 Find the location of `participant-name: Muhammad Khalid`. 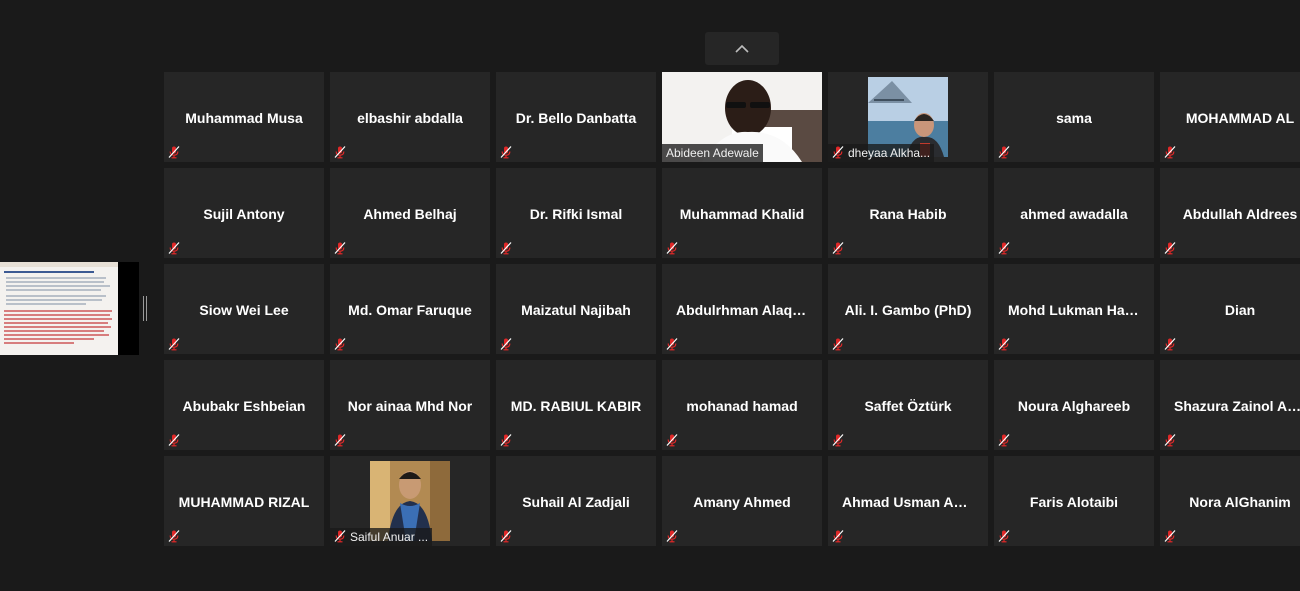

participant-name: Muhammad Khalid is located at coordinates (742, 214).